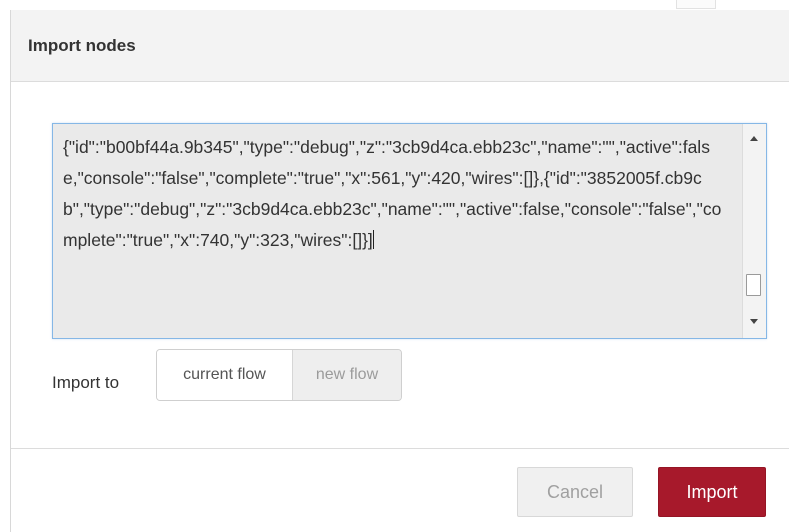 The image size is (789, 532). Describe the element at coordinates (696, 4) in the screenshot. I see `background-tab-edge` at that location.